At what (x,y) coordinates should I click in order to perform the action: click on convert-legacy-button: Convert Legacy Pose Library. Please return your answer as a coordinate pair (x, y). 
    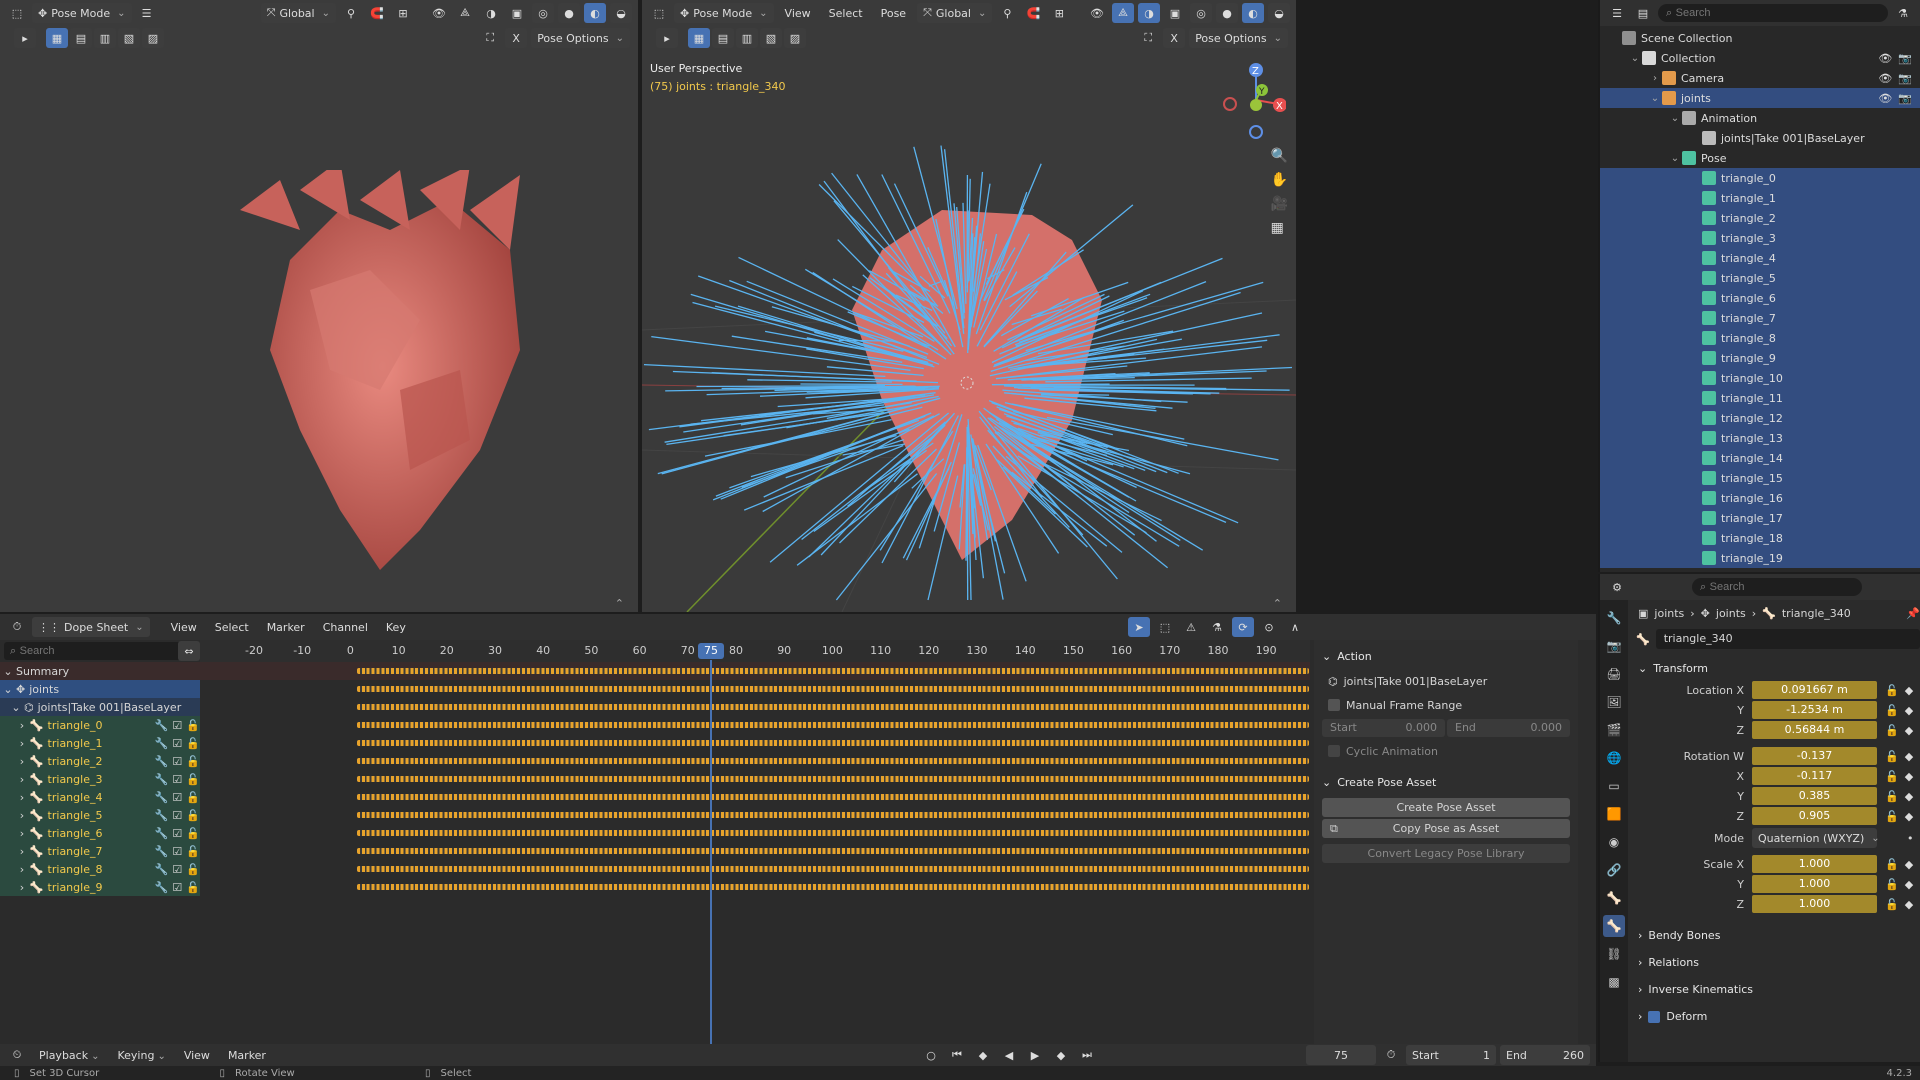
    Looking at the image, I should click on (1446, 853).